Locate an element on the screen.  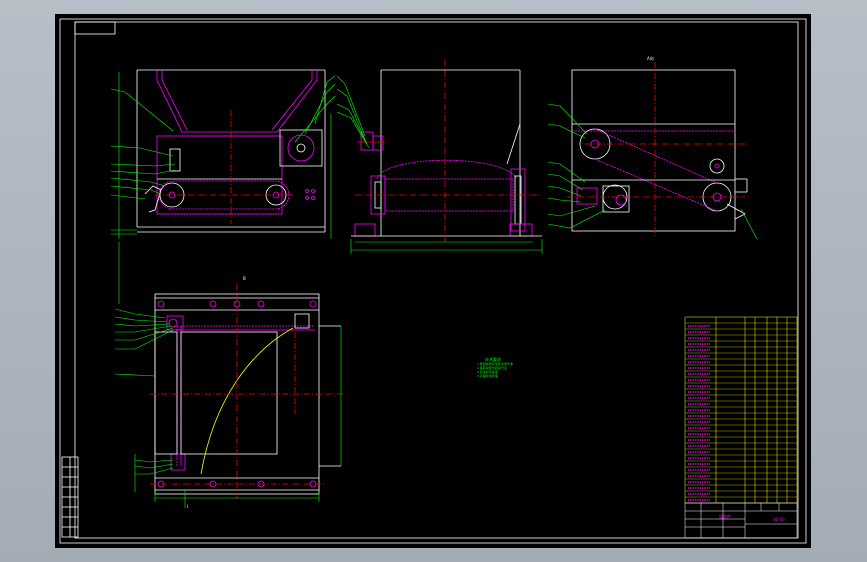
plan-view is located at coordinates (229, 375).